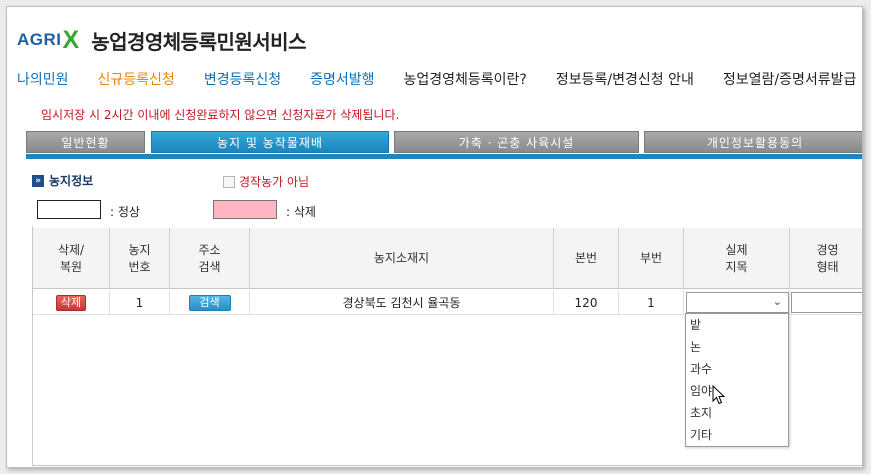 The width and height of the screenshot is (871, 474). I want to click on col-address-search: 주소 검색, so click(210, 258).